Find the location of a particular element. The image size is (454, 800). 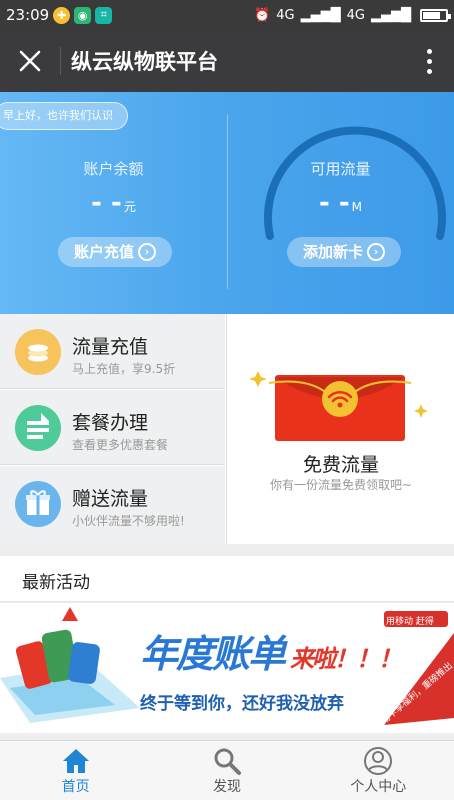

battery-icon is located at coordinates (435, 15).